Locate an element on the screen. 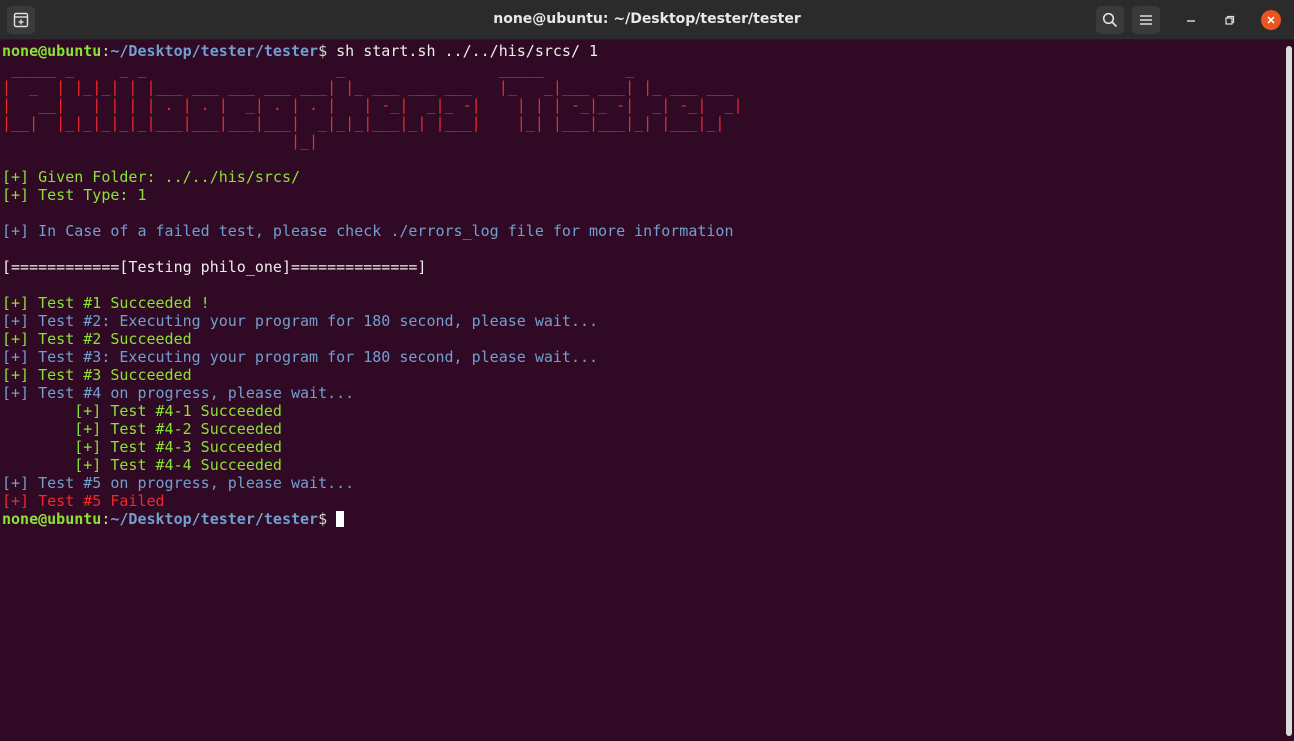 This screenshot has height=741, width=1294. subtest-result-line: [+] Test #4-1 Succeeded is located at coordinates (142, 411).